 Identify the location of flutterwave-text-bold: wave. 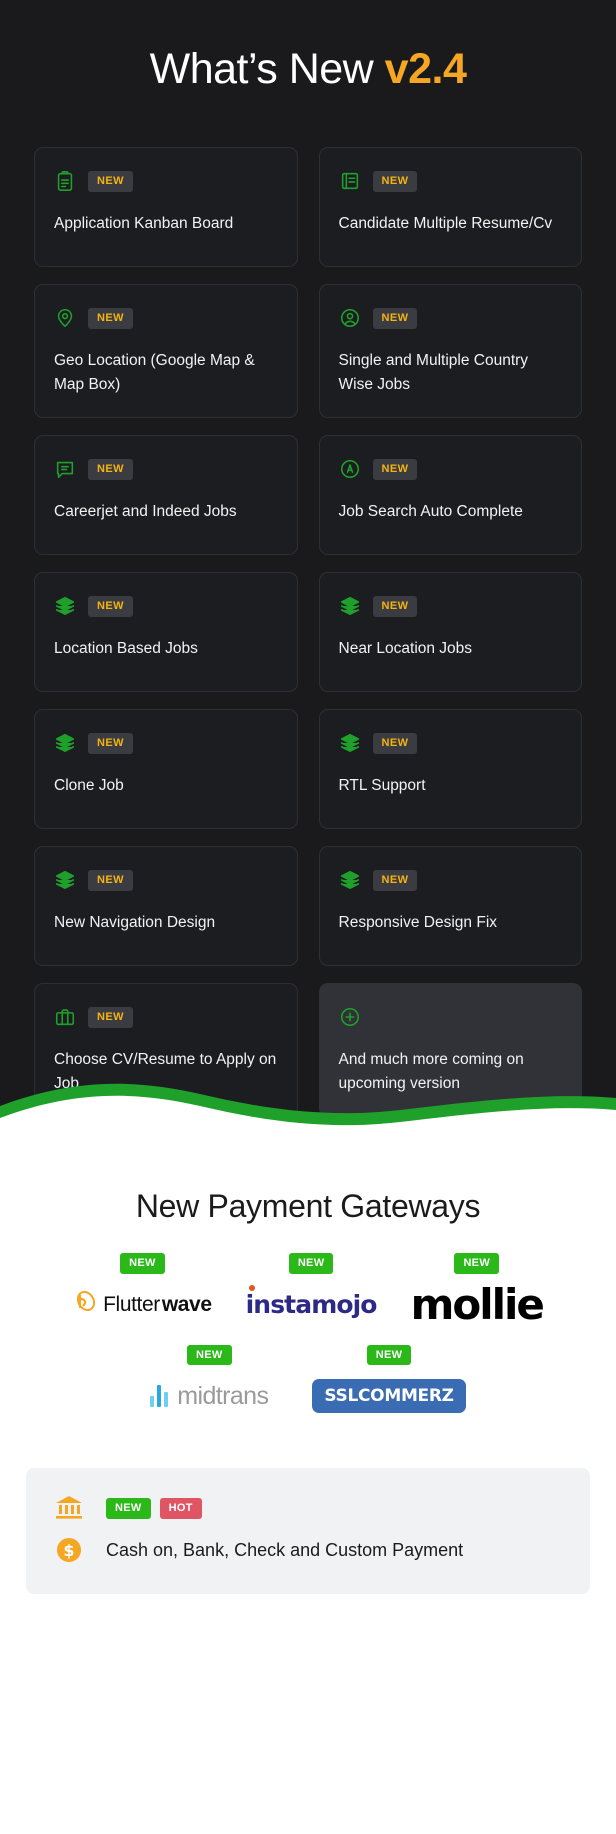
(186, 1304).